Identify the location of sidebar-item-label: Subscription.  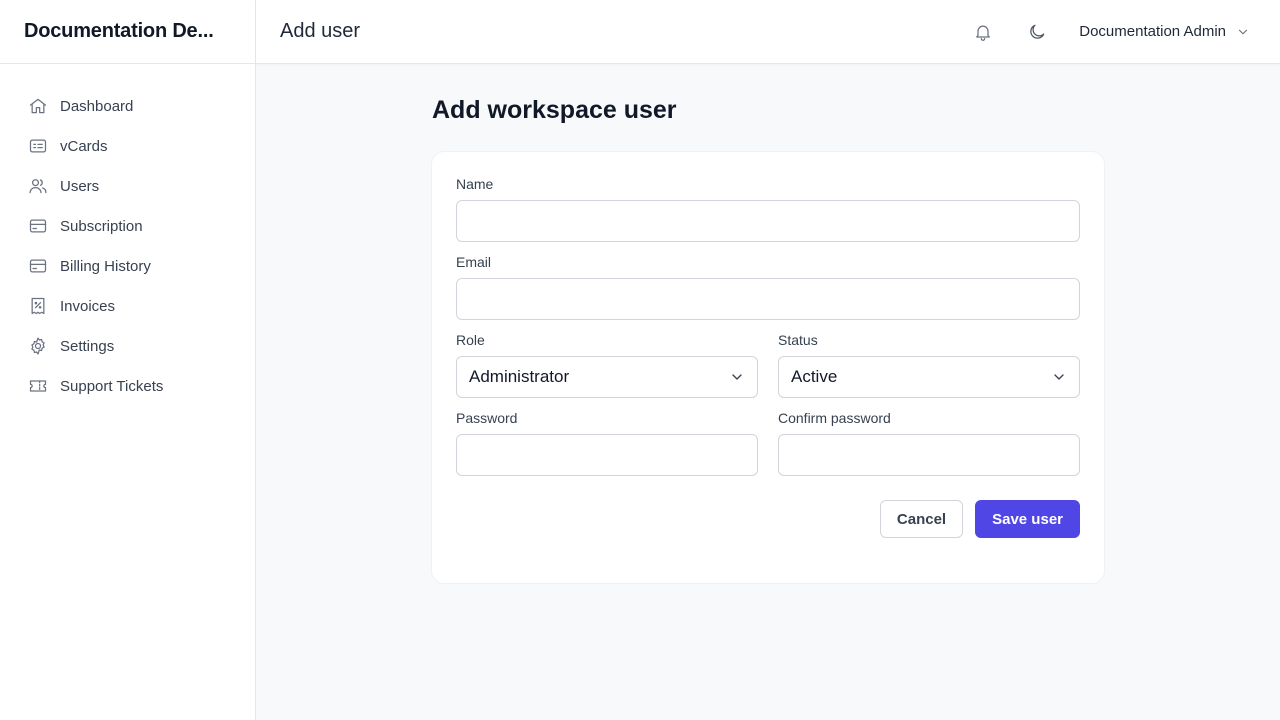
(101, 226).